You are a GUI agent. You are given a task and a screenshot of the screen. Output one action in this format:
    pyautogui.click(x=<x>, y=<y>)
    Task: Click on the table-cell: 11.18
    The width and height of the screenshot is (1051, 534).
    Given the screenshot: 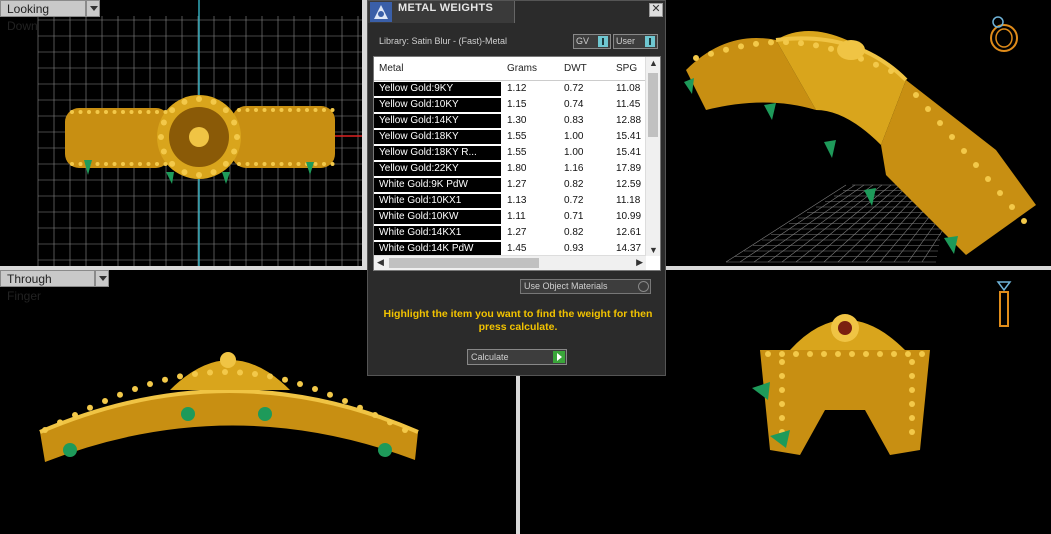 What is the action you would take?
    pyautogui.click(x=628, y=200)
    